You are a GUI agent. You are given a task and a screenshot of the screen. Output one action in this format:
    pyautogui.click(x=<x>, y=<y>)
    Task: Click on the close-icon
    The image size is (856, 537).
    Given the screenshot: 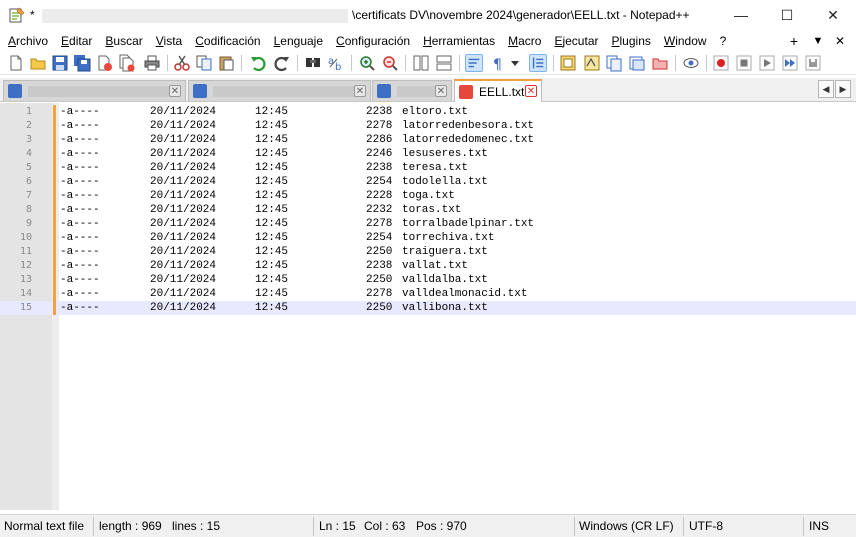 What is the action you would take?
    pyautogui.click(x=104, y=63)
    